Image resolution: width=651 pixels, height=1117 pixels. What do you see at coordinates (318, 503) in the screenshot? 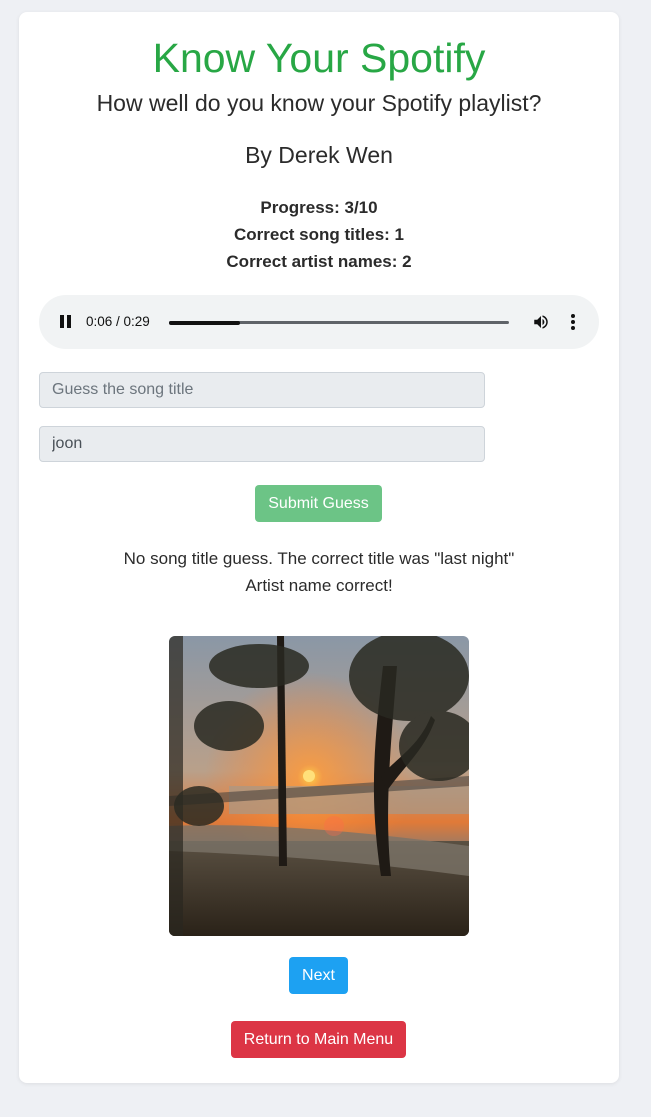
I see `submit-guess-button: Submit Guess` at bounding box center [318, 503].